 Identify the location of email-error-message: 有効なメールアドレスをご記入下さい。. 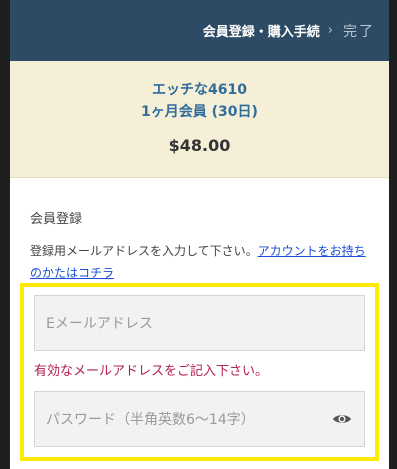
(151, 371).